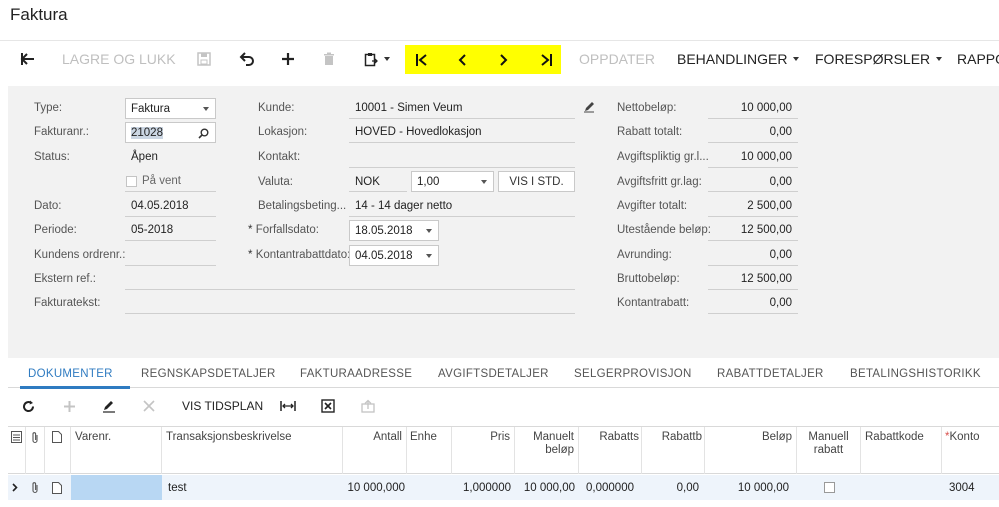 The height and width of the screenshot is (507, 999). What do you see at coordinates (109, 406) in the screenshot?
I see `edit-icon` at bounding box center [109, 406].